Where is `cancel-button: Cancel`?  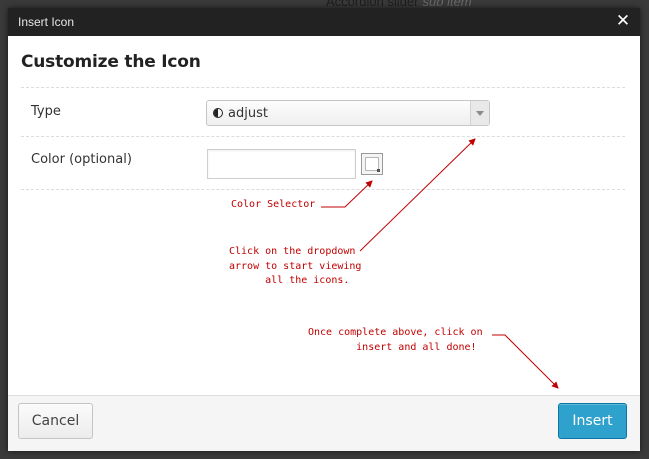 cancel-button: Cancel is located at coordinates (55, 421).